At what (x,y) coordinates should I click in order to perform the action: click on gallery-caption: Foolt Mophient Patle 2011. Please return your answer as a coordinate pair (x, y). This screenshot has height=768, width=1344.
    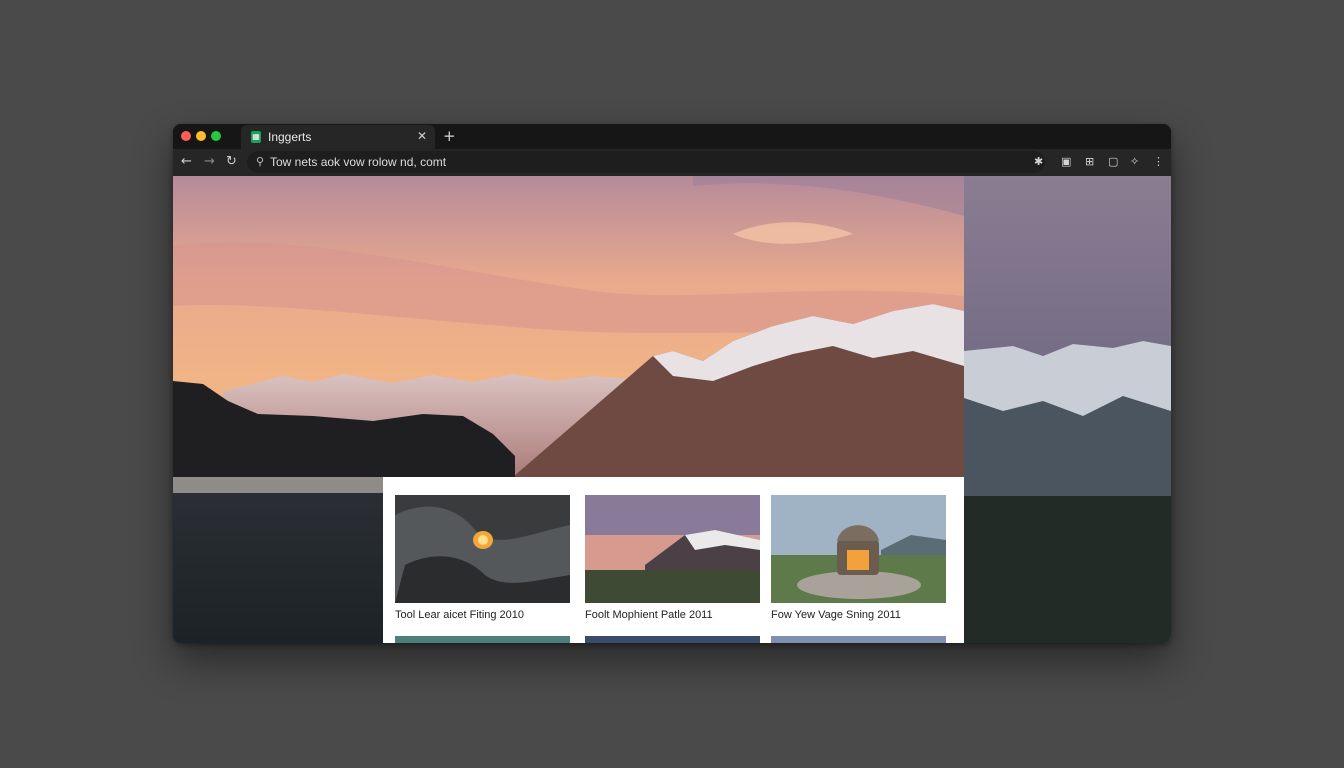
    Looking at the image, I should click on (649, 615).